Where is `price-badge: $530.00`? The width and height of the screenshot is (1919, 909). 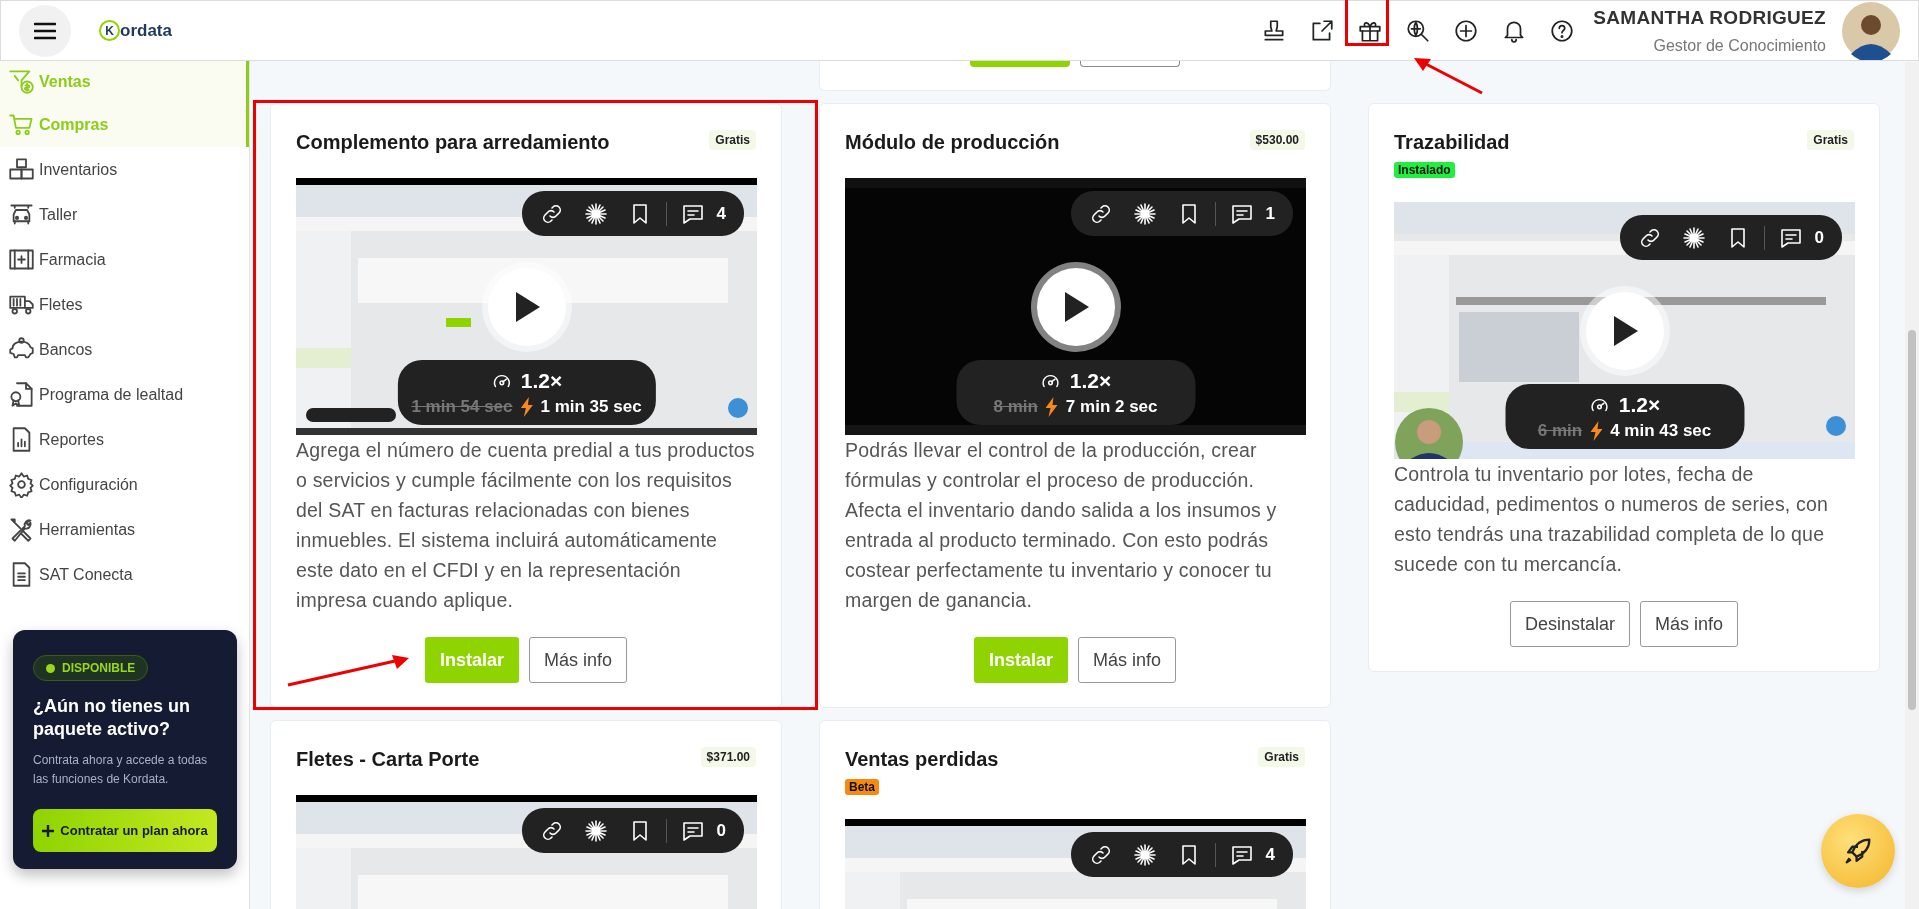
price-badge: $530.00 is located at coordinates (1277, 140).